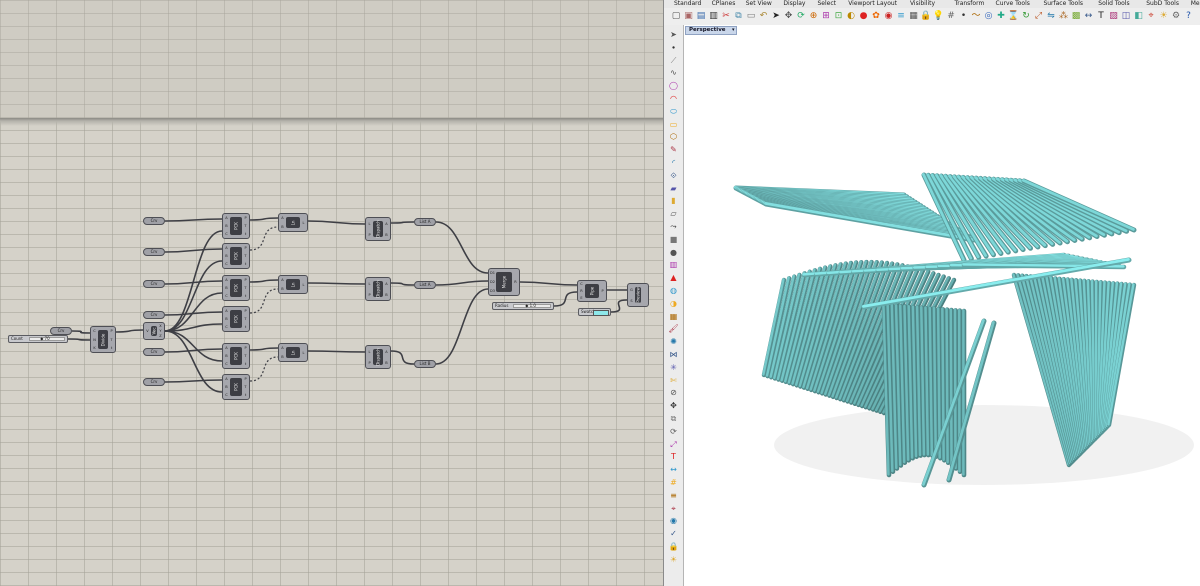 The image size is (1200, 586). What do you see at coordinates (236, 356) in the screenshot?
I see `component-pck5: PCK A B C P Tt` at bounding box center [236, 356].